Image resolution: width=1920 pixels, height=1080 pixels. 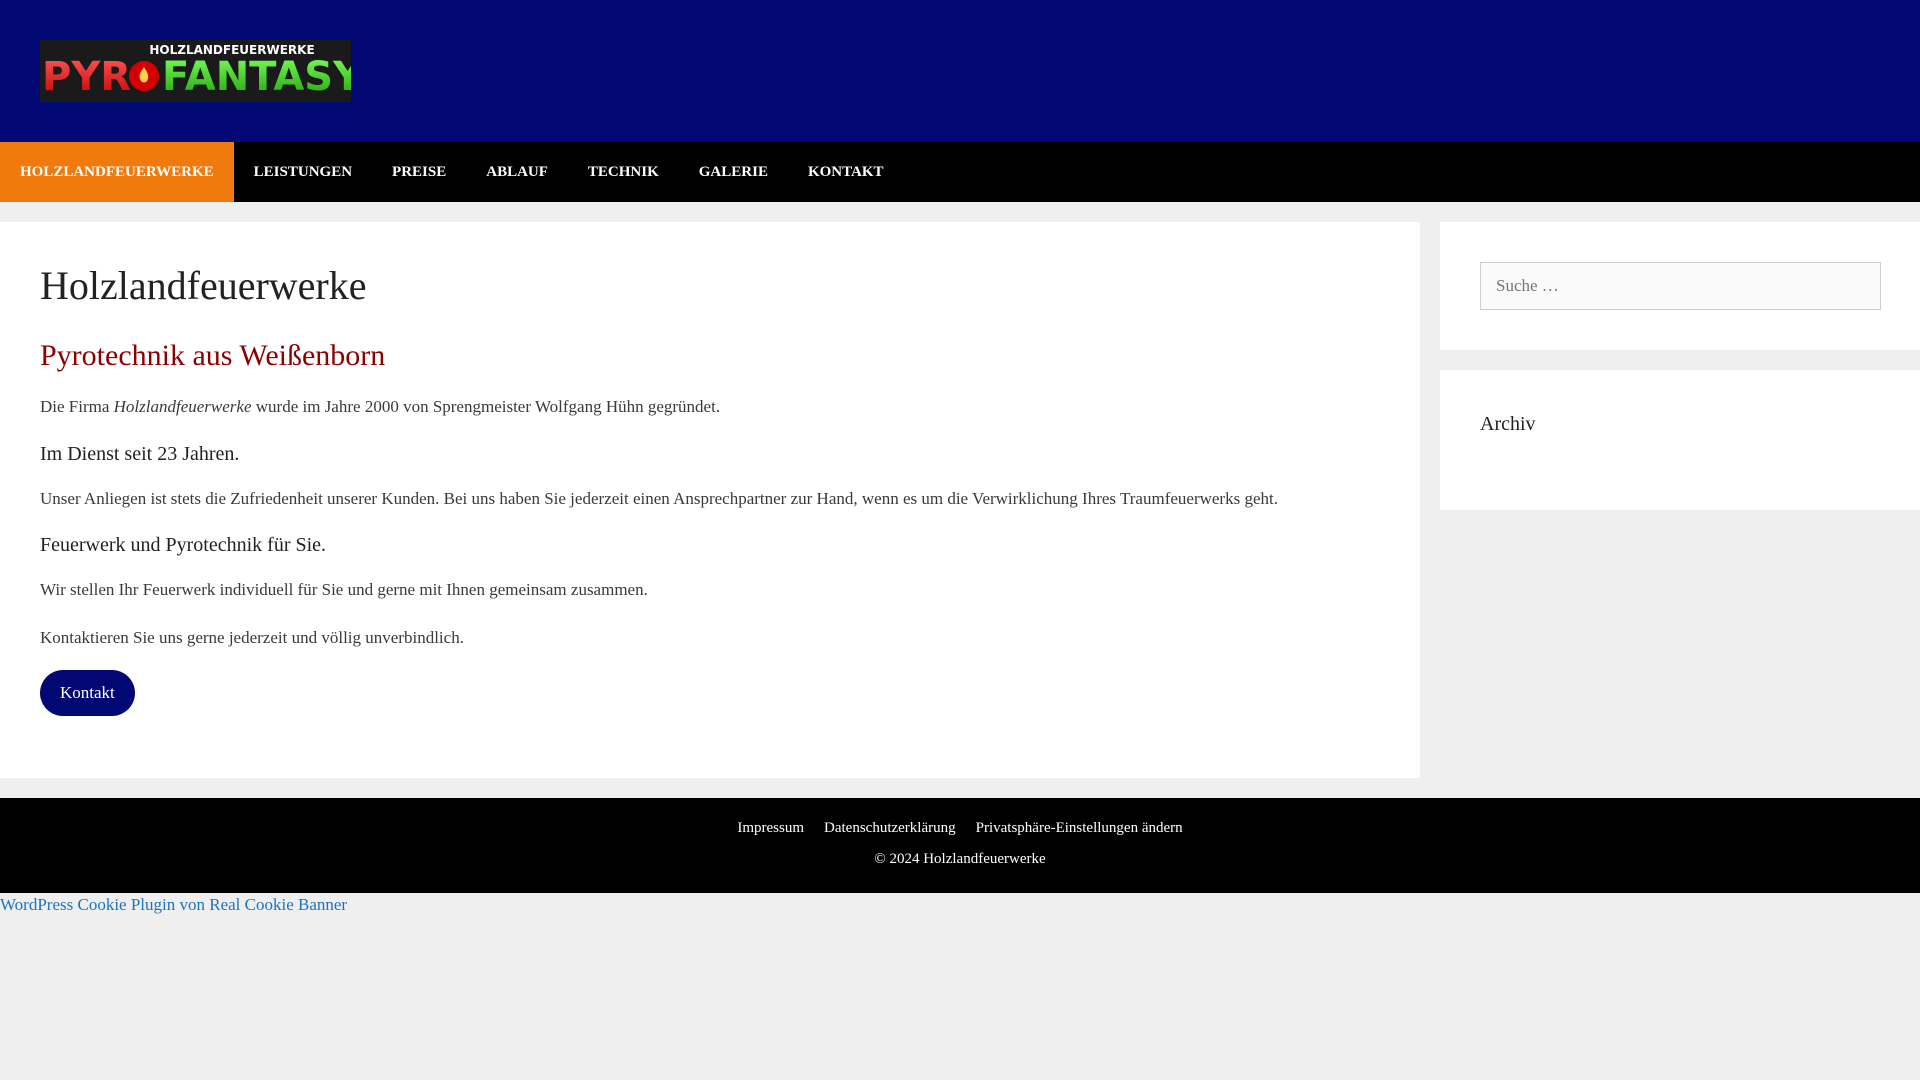 What do you see at coordinates (77, 406) in the screenshot?
I see `intro-text-before: Die Firma` at bounding box center [77, 406].